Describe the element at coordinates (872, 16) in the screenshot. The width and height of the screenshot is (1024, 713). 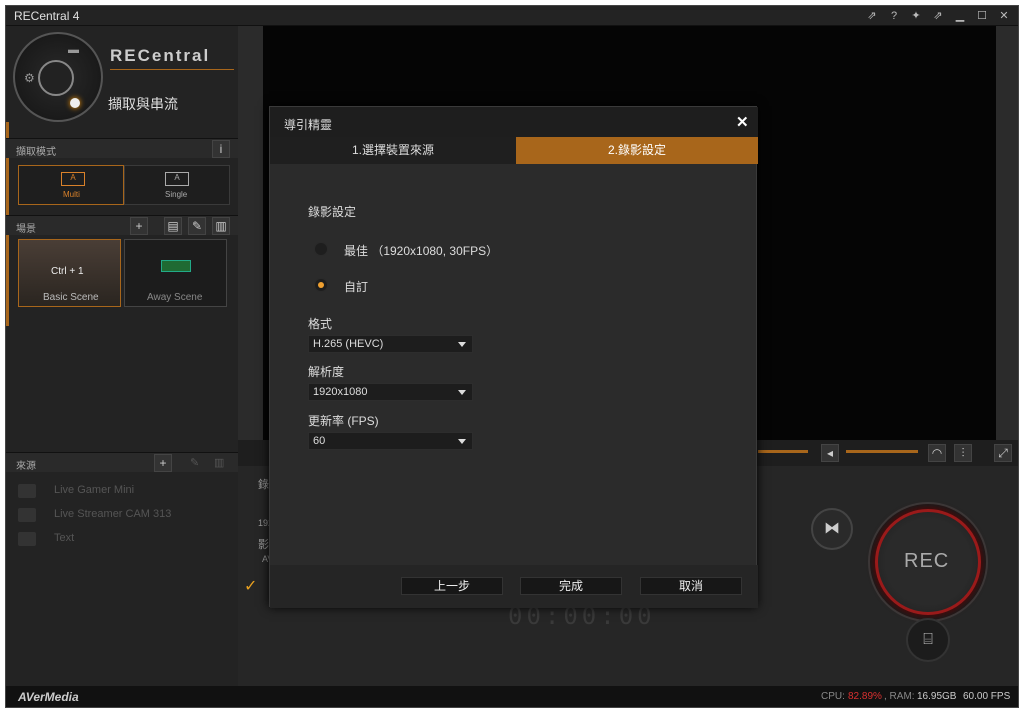
I see `pin-icon: ⇗` at that location.